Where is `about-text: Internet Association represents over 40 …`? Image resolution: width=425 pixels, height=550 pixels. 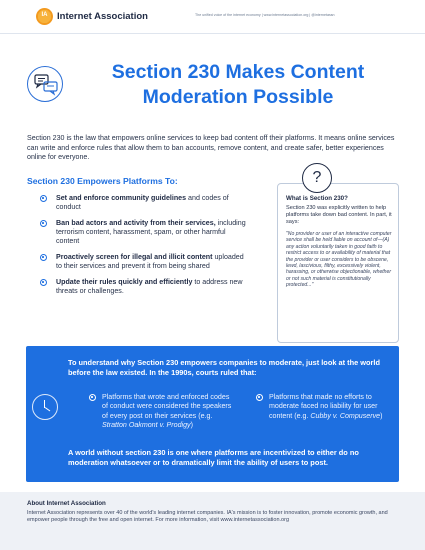 about-text: Internet Association represents over 40 … is located at coordinates (207, 517).